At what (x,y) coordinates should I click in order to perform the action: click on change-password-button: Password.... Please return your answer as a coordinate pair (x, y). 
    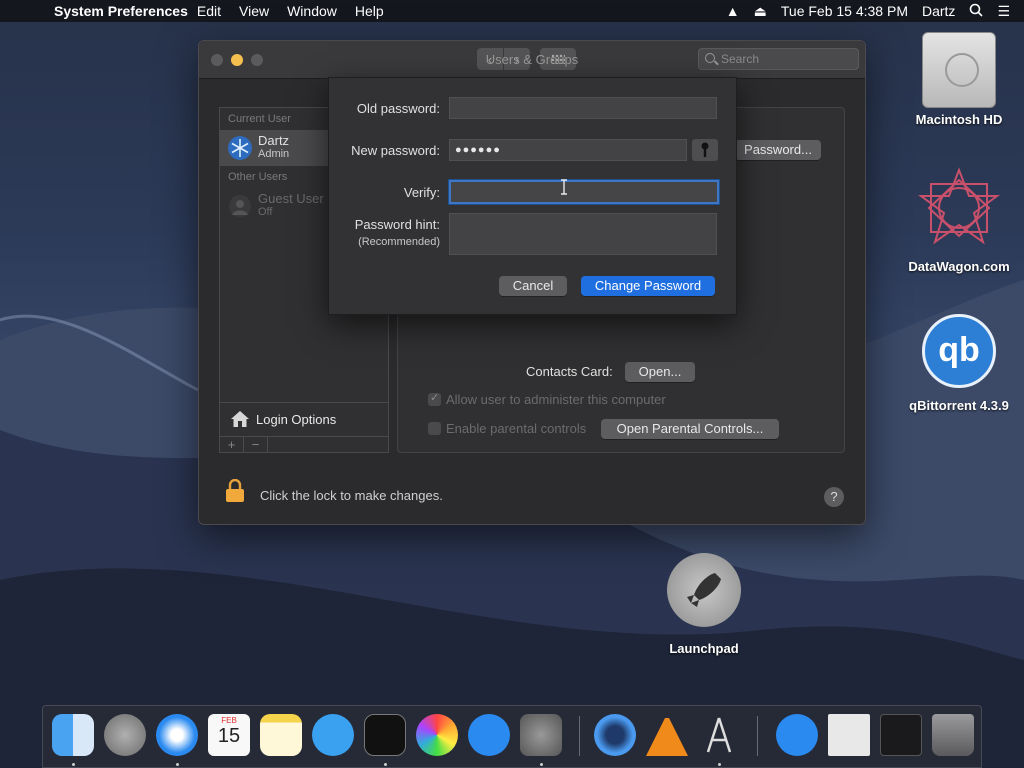
    Looking at the image, I should click on (778, 150).